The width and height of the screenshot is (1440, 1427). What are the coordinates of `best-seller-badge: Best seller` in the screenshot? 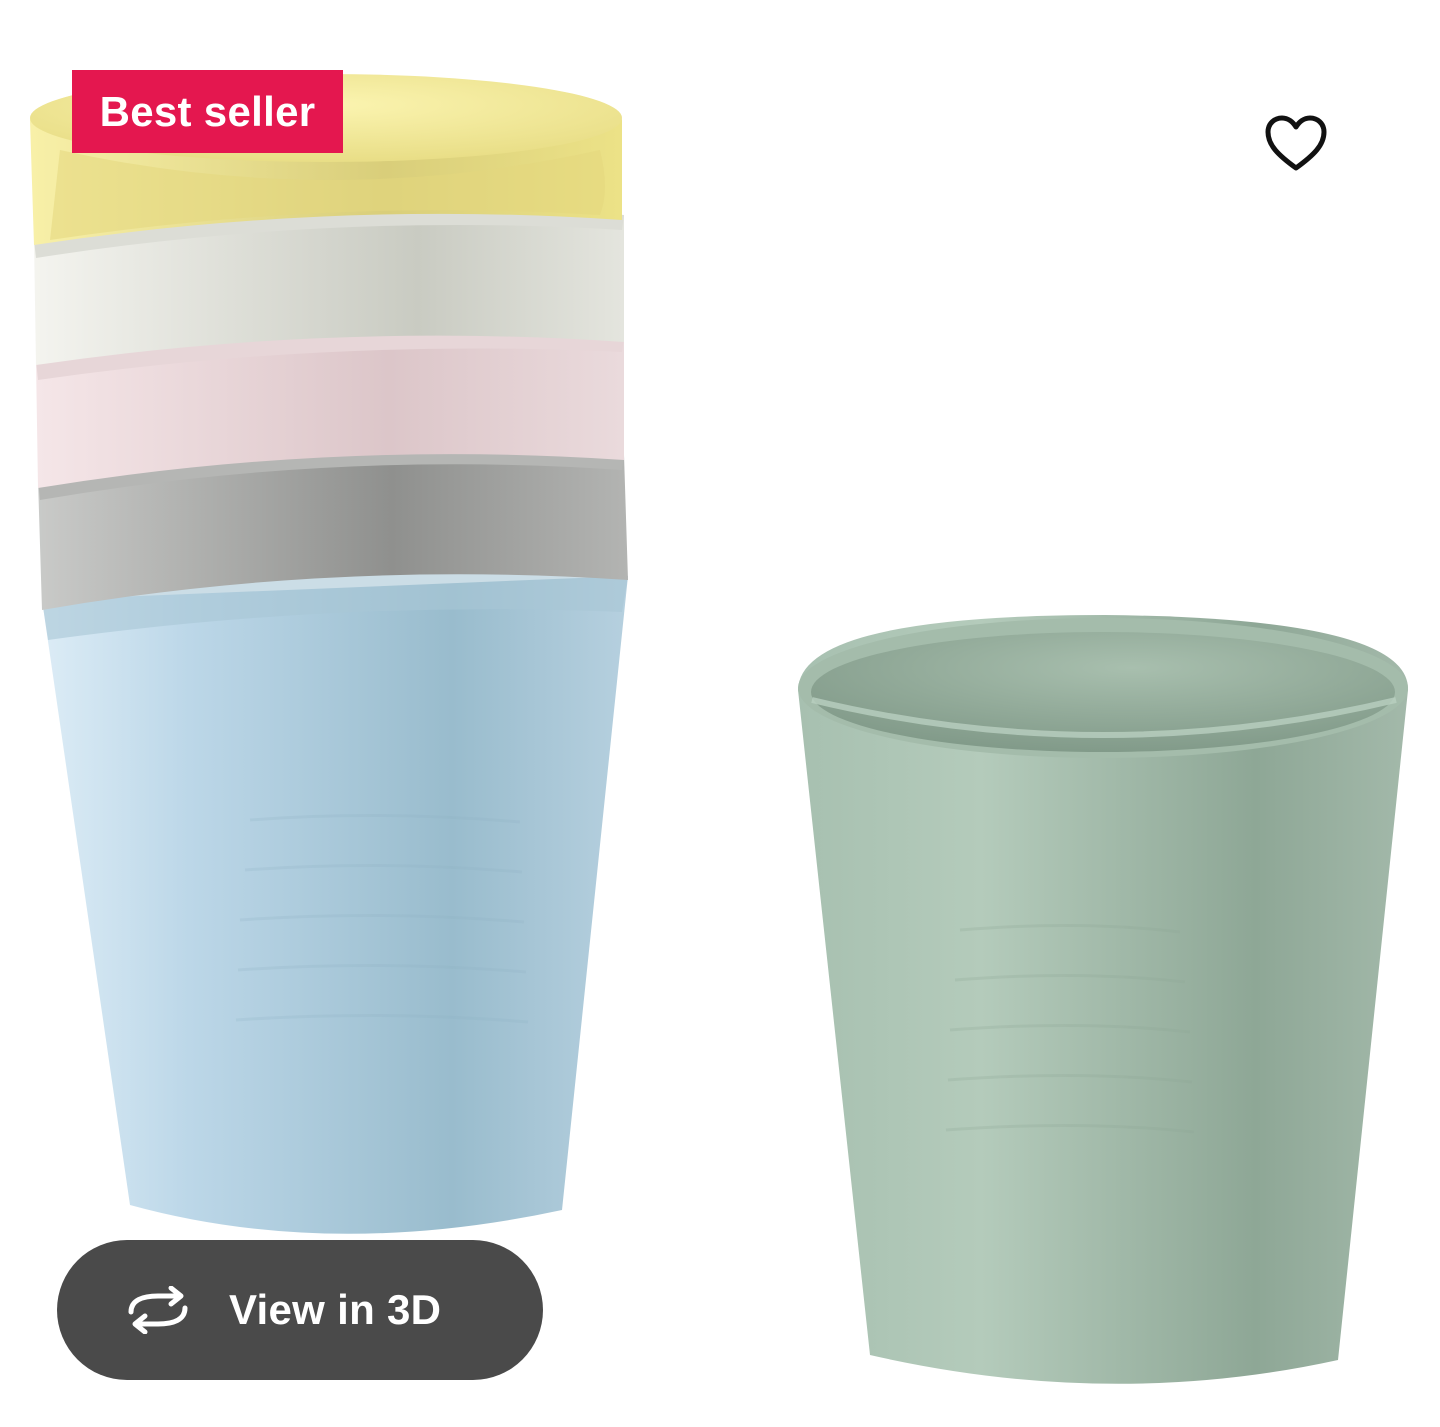 It's located at (207, 111).